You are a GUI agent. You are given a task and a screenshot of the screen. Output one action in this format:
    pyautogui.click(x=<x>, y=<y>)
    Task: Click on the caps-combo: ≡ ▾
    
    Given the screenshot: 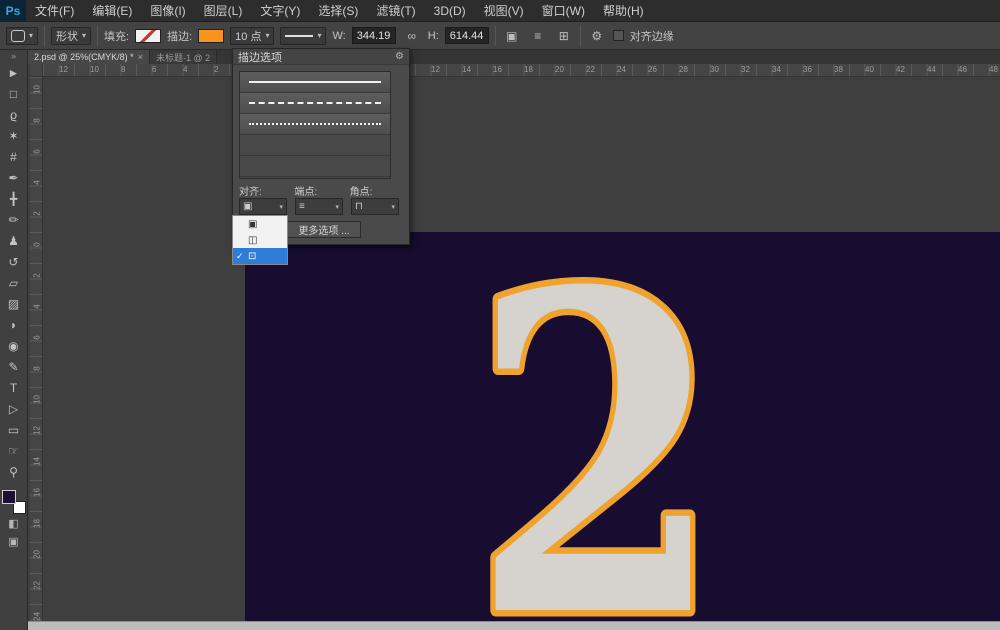 What is the action you would take?
    pyautogui.click(x=319, y=206)
    